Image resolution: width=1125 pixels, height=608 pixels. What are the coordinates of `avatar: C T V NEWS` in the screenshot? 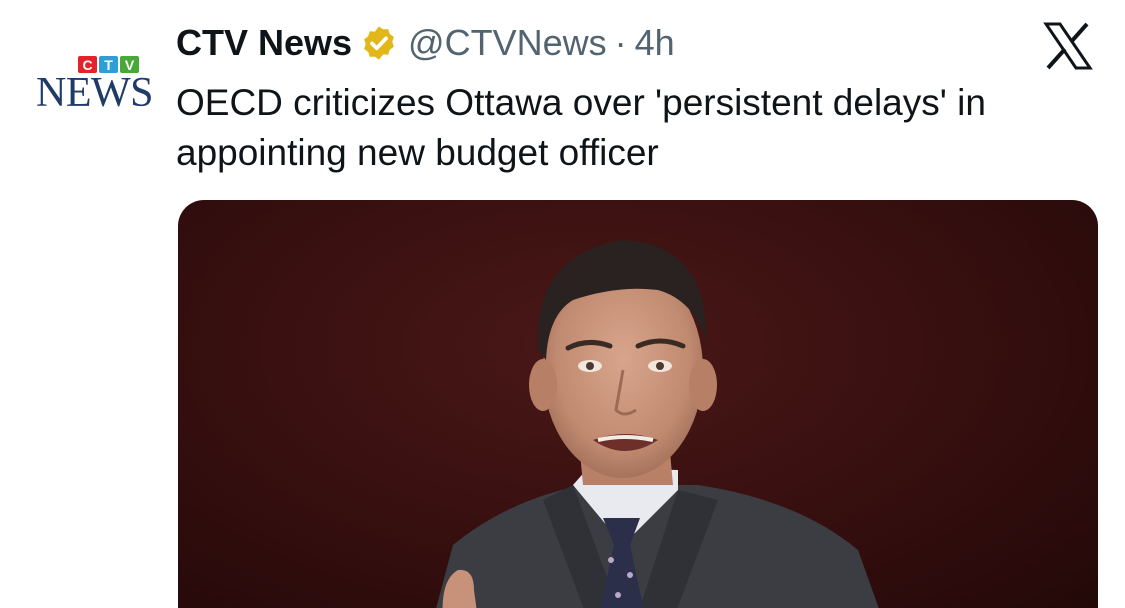 It's located at (91, 85).